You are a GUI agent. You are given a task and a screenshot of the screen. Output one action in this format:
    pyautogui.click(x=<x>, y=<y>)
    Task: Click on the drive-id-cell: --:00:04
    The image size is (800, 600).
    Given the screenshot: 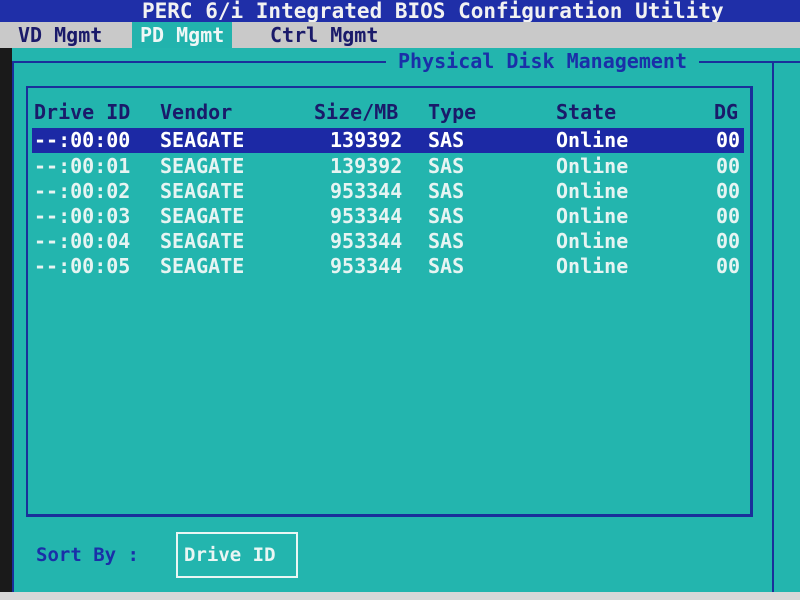 What is the action you would take?
    pyautogui.click(x=82, y=241)
    